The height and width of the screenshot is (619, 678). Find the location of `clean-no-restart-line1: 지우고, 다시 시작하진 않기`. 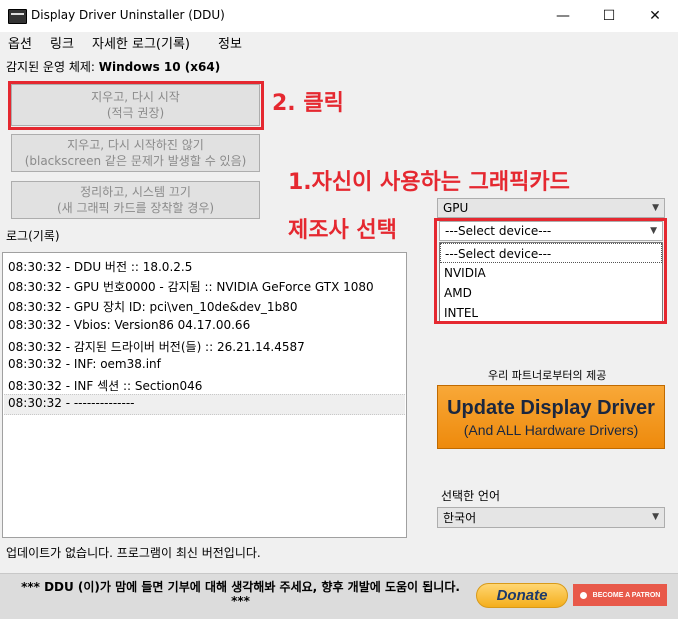

clean-no-restart-line1: 지우고, 다시 시작하진 않기 is located at coordinates (135, 145).